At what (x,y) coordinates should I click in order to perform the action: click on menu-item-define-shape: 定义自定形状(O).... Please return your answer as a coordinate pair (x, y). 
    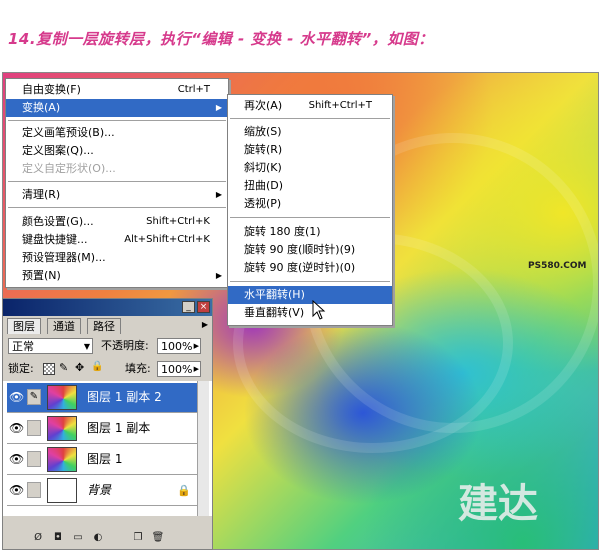
    Looking at the image, I should click on (69, 168).